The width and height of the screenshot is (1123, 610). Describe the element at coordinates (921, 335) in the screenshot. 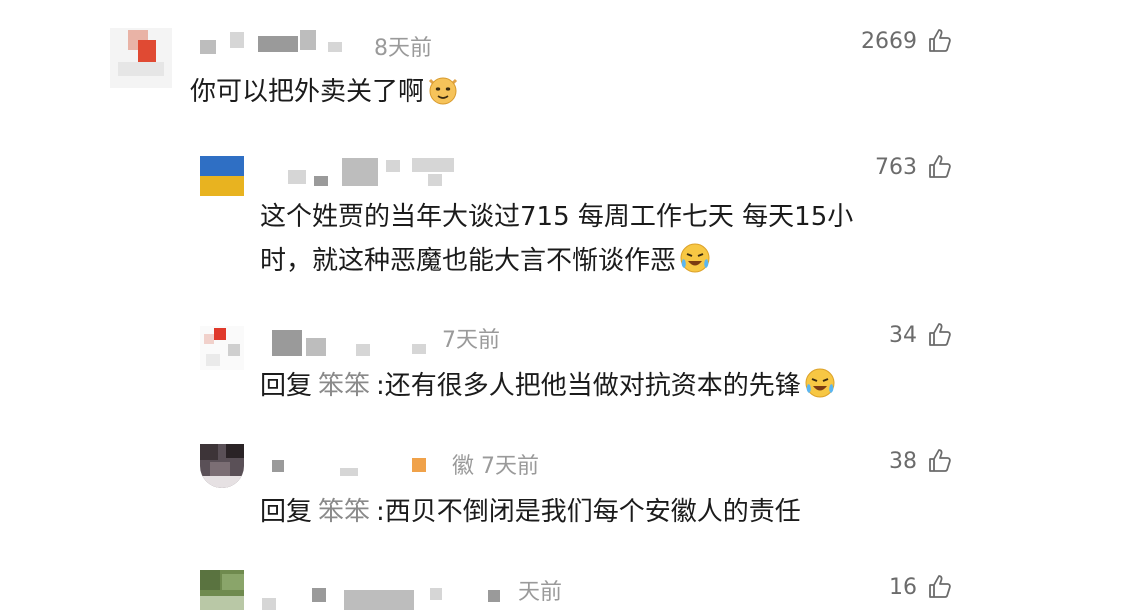

I see `like-button: 34` at that location.